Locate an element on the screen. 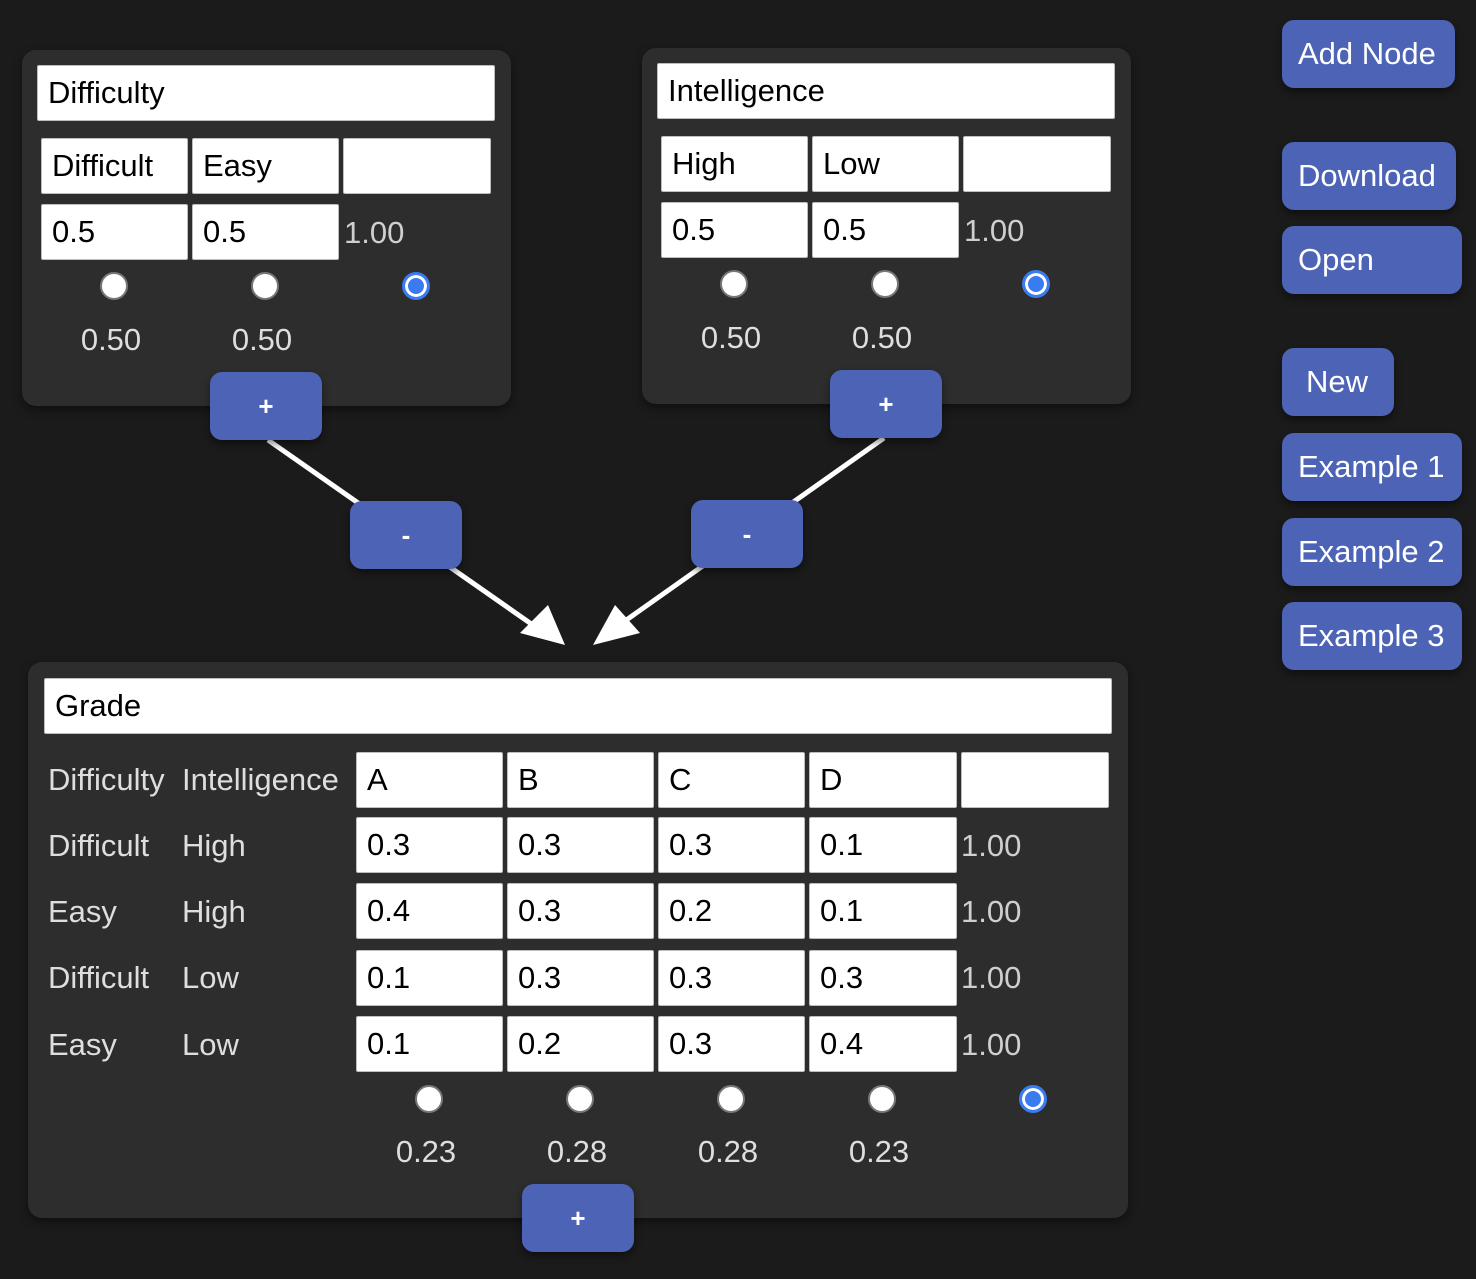  marginal-0: 0.23 is located at coordinates (426, 1151).